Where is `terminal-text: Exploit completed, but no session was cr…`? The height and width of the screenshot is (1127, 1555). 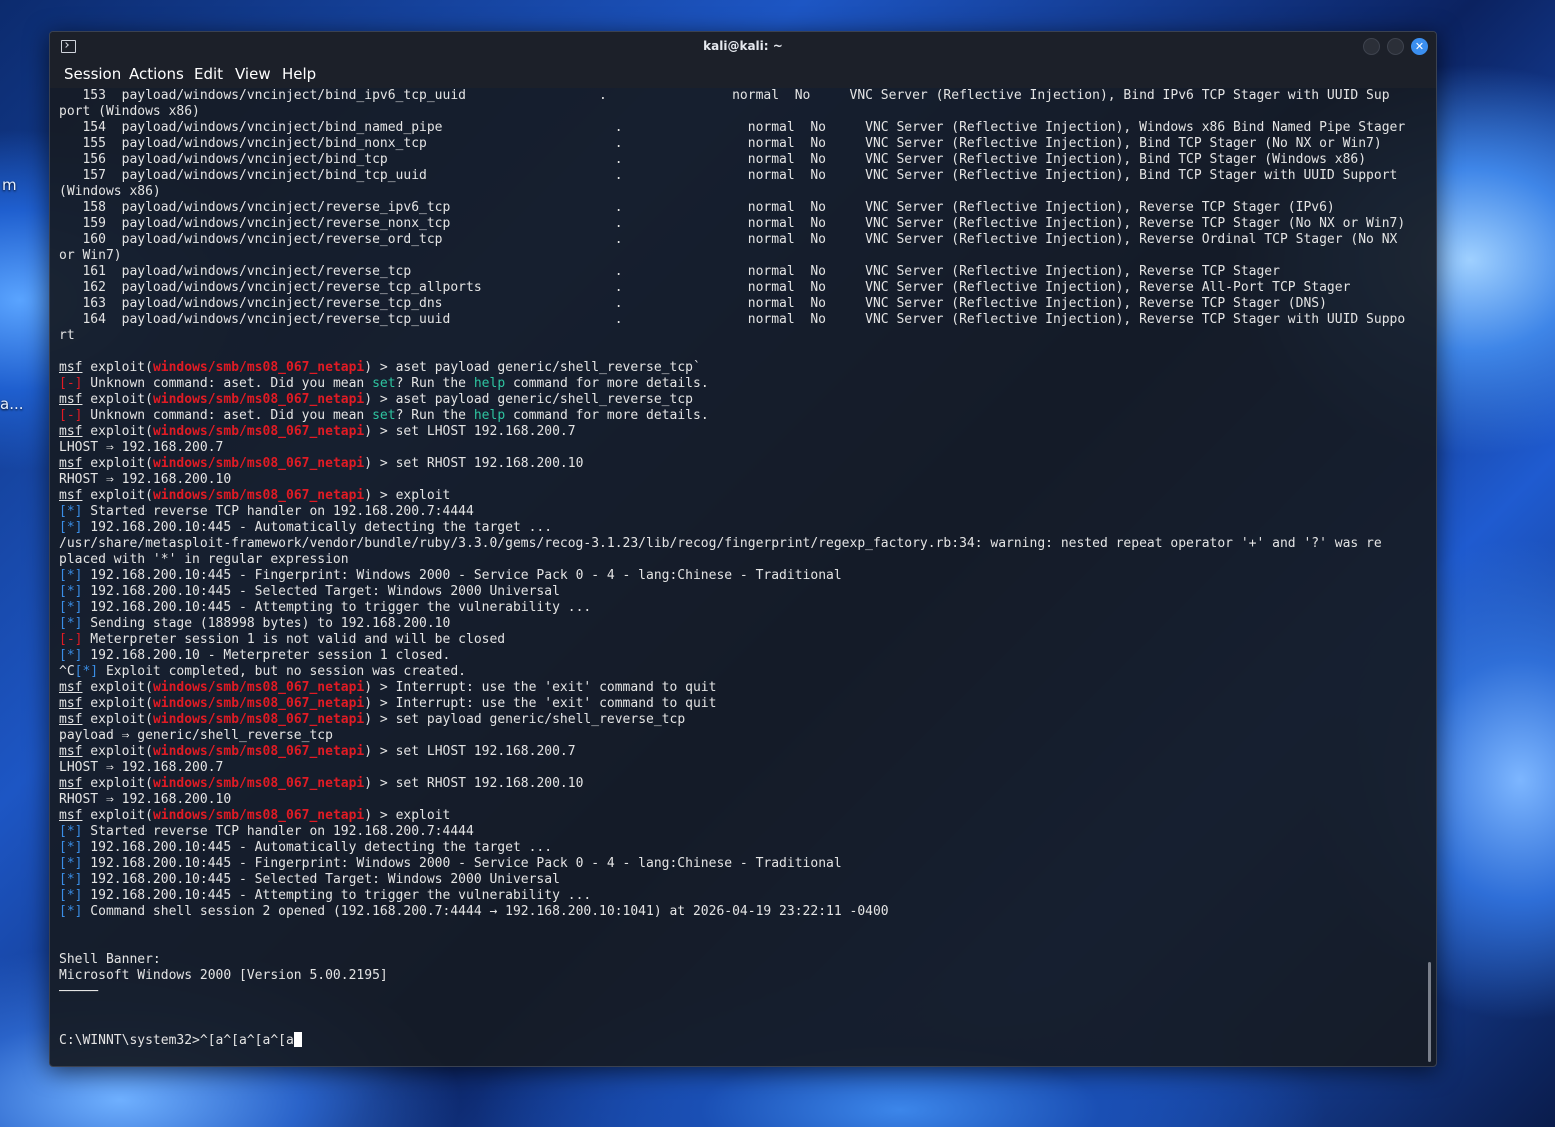 terminal-text: Exploit completed, but no session was cr… is located at coordinates (282, 671).